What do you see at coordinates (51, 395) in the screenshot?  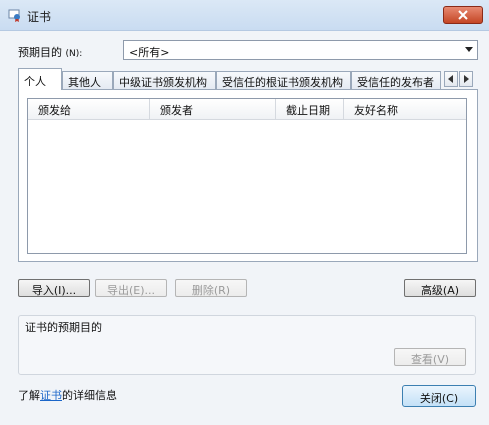 I see `certificates-help-link: 证书` at bounding box center [51, 395].